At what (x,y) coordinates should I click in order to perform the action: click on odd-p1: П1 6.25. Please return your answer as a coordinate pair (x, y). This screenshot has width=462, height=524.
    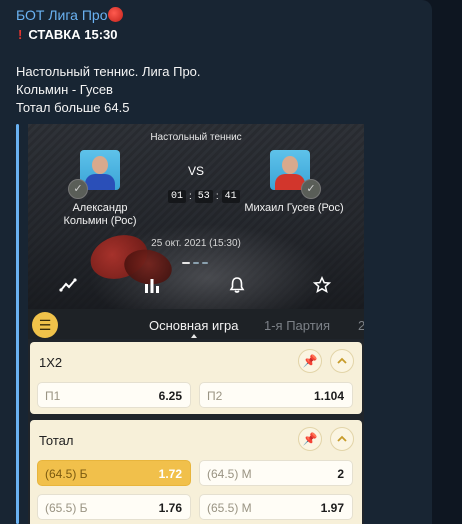
    Looking at the image, I should click on (114, 395).